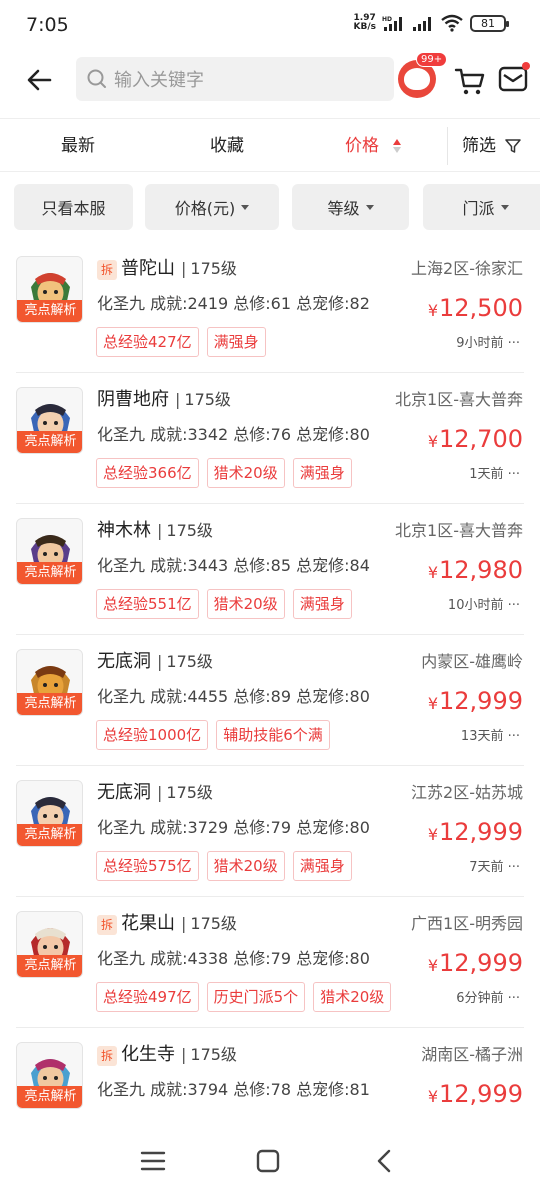 The width and height of the screenshot is (540, 1200). I want to click on sect-name: 花果山, so click(148, 923).